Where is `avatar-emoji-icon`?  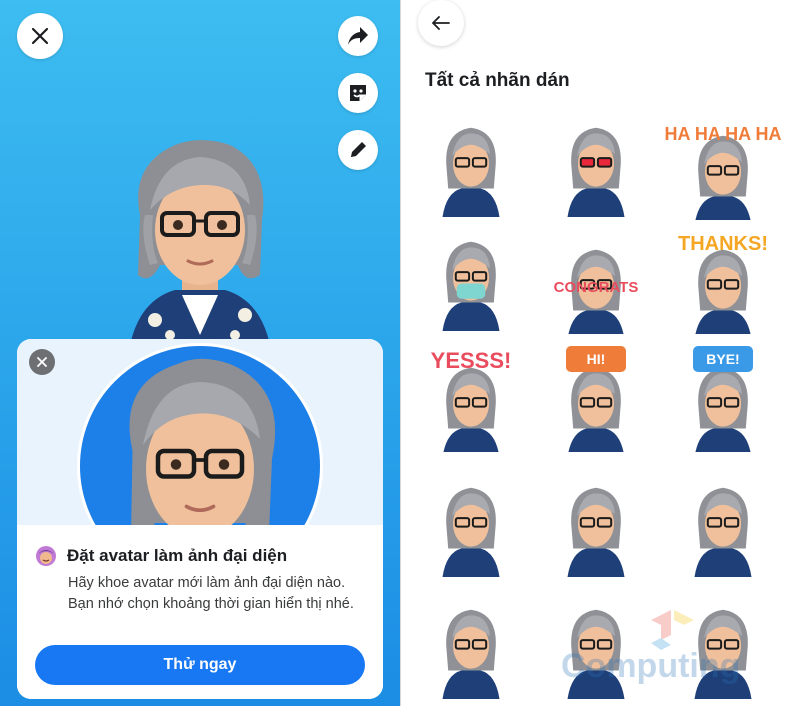
avatar-emoji-icon is located at coordinates (46, 556).